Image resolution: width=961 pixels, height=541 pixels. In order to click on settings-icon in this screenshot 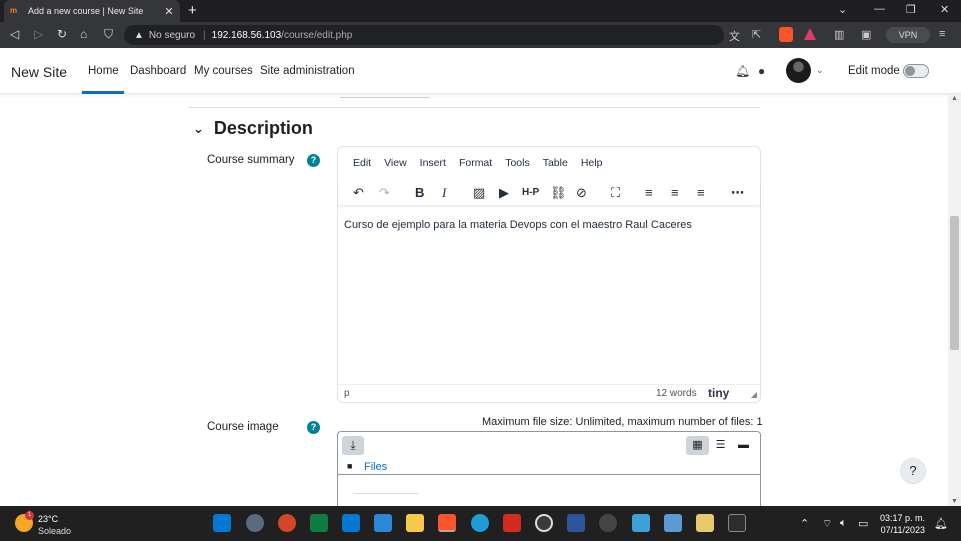, I will do `click(255, 523)`.